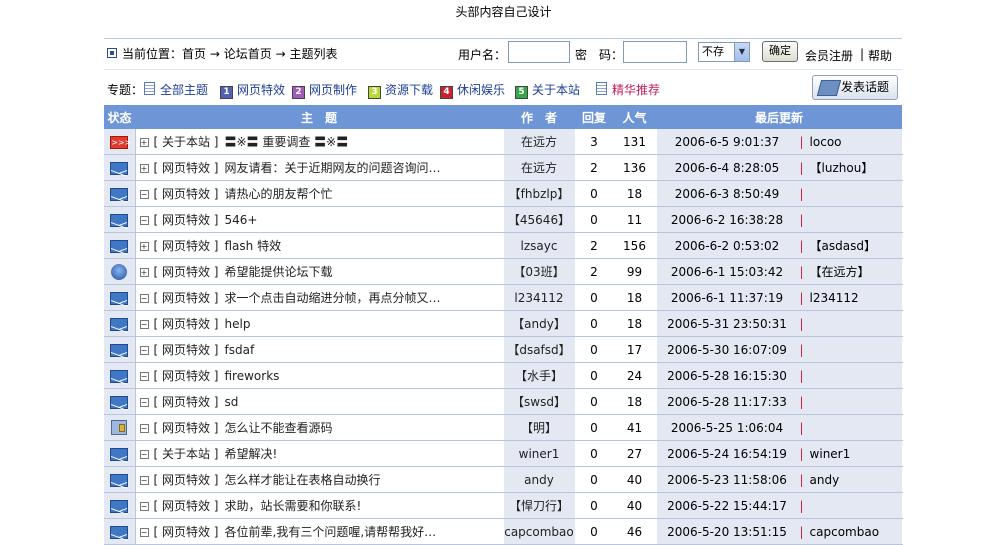  What do you see at coordinates (251, 454) in the screenshot?
I see `topic-title-link: 希望解决!` at bounding box center [251, 454].